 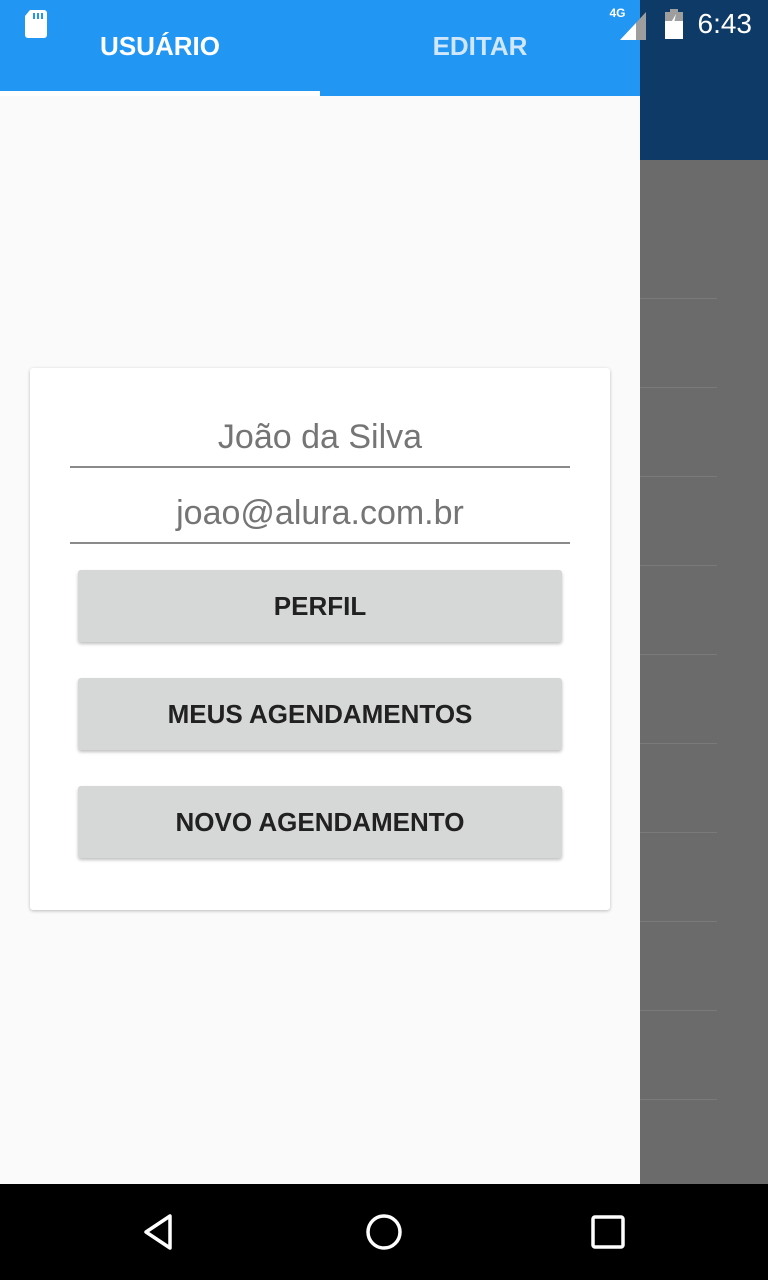 What do you see at coordinates (384, 24) in the screenshot?
I see `status-bar: 4G 6:43` at bounding box center [384, 24].